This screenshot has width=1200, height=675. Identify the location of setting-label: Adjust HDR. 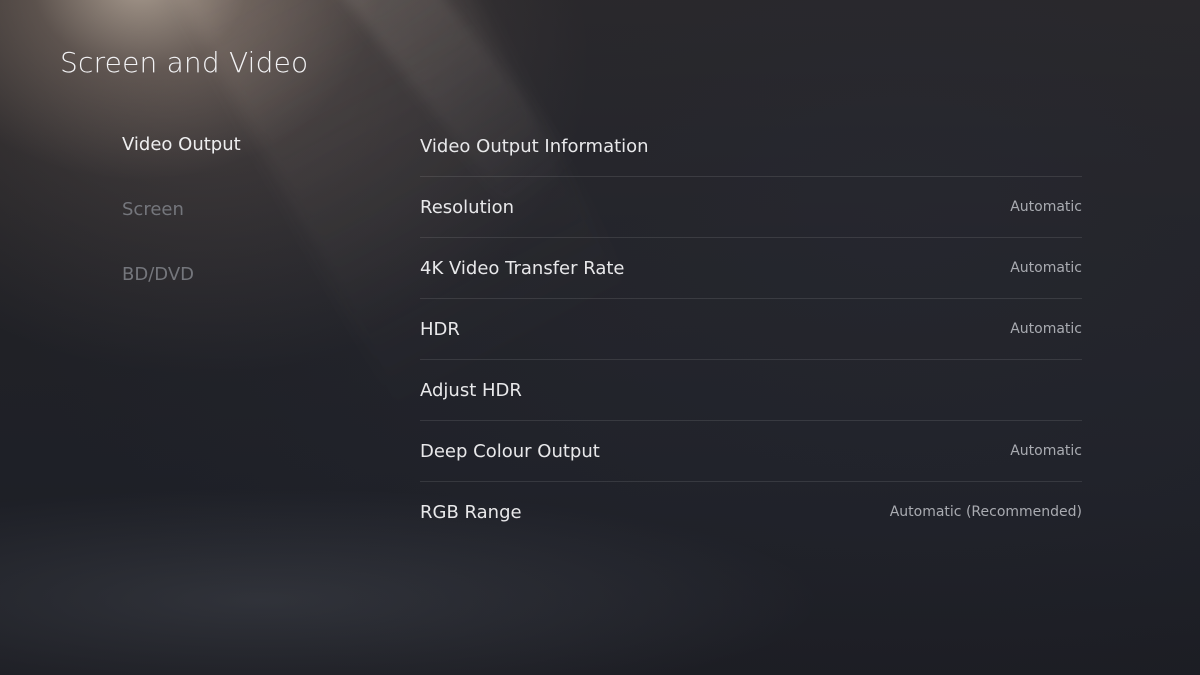
(471, 390).